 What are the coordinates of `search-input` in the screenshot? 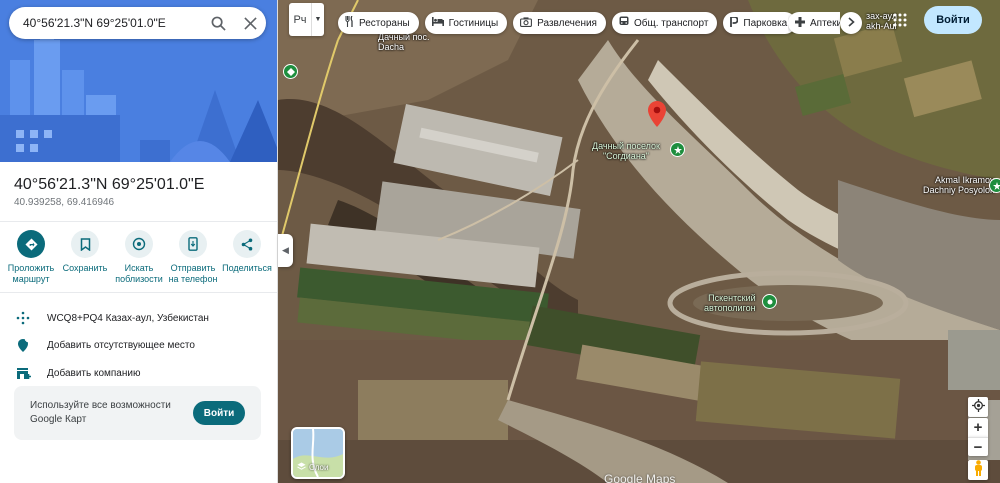 It's located at (105, 23).